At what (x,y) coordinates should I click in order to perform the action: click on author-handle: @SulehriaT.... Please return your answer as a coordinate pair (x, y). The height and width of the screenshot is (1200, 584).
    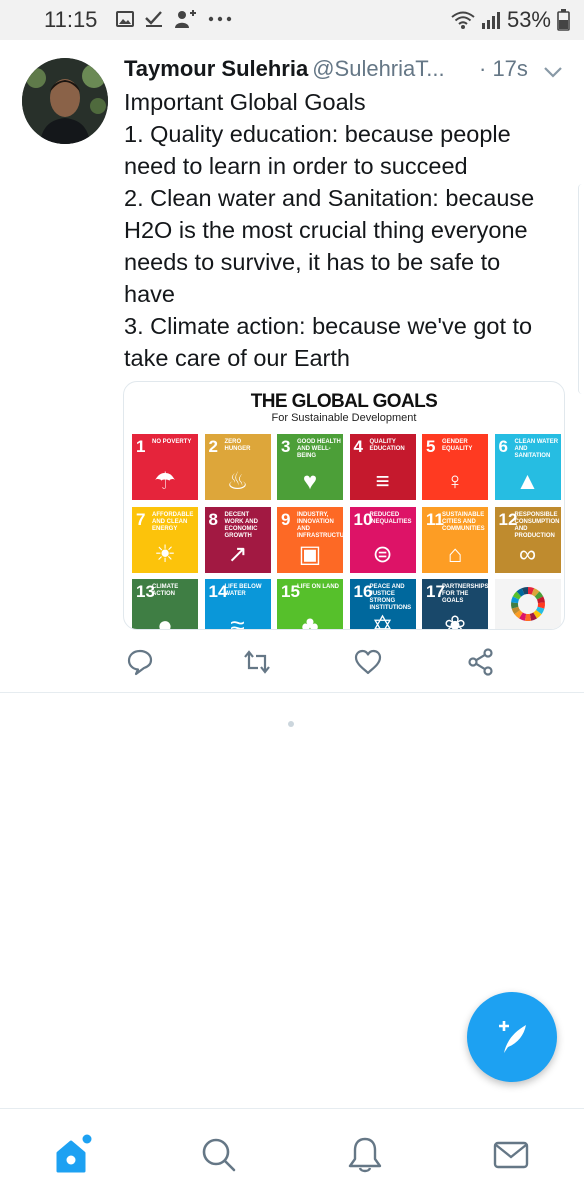
    Looking at the image, I should click on (378, 68).